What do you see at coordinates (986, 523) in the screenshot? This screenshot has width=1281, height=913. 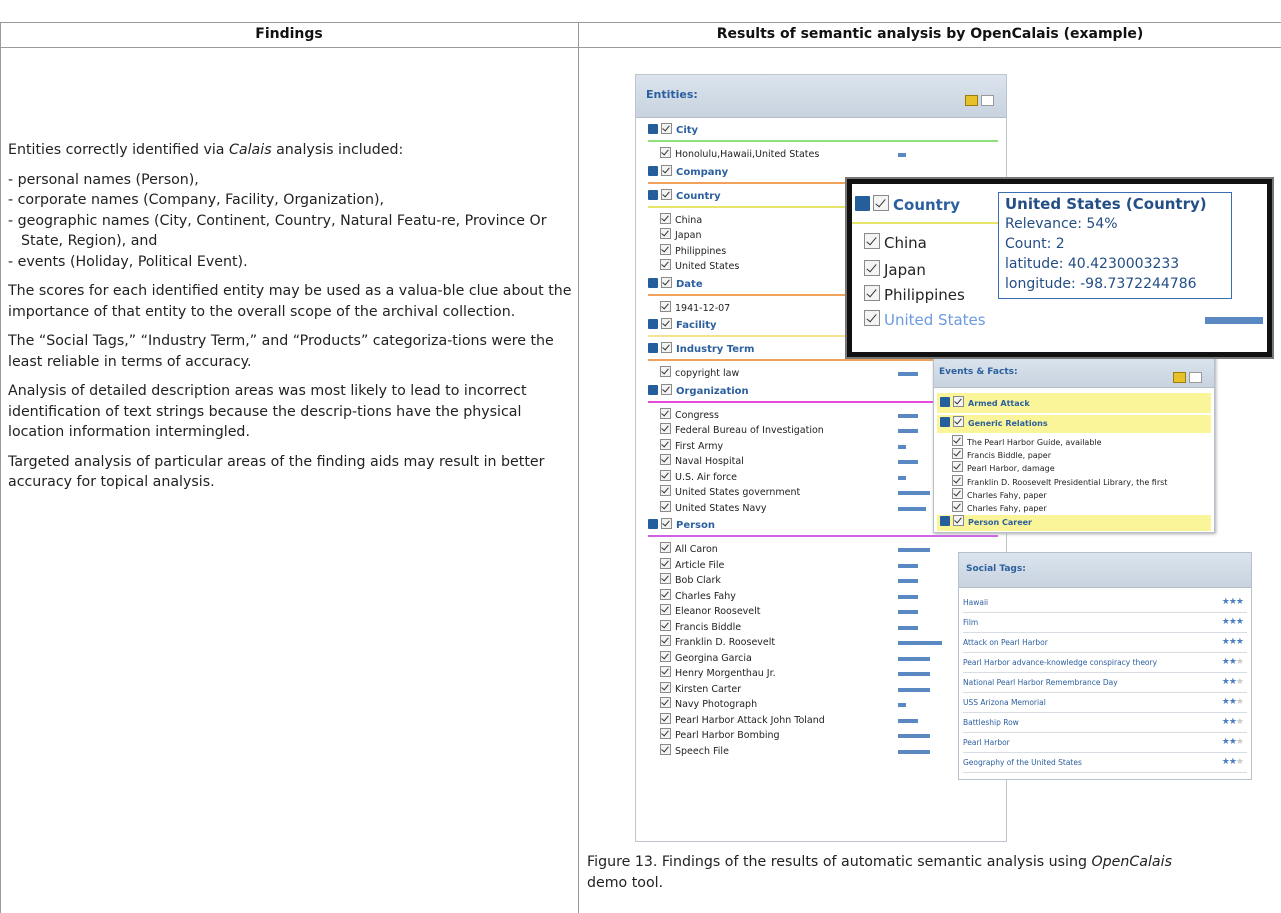 I see `category-person-career: Person Career` at bounding box center [986, 523].